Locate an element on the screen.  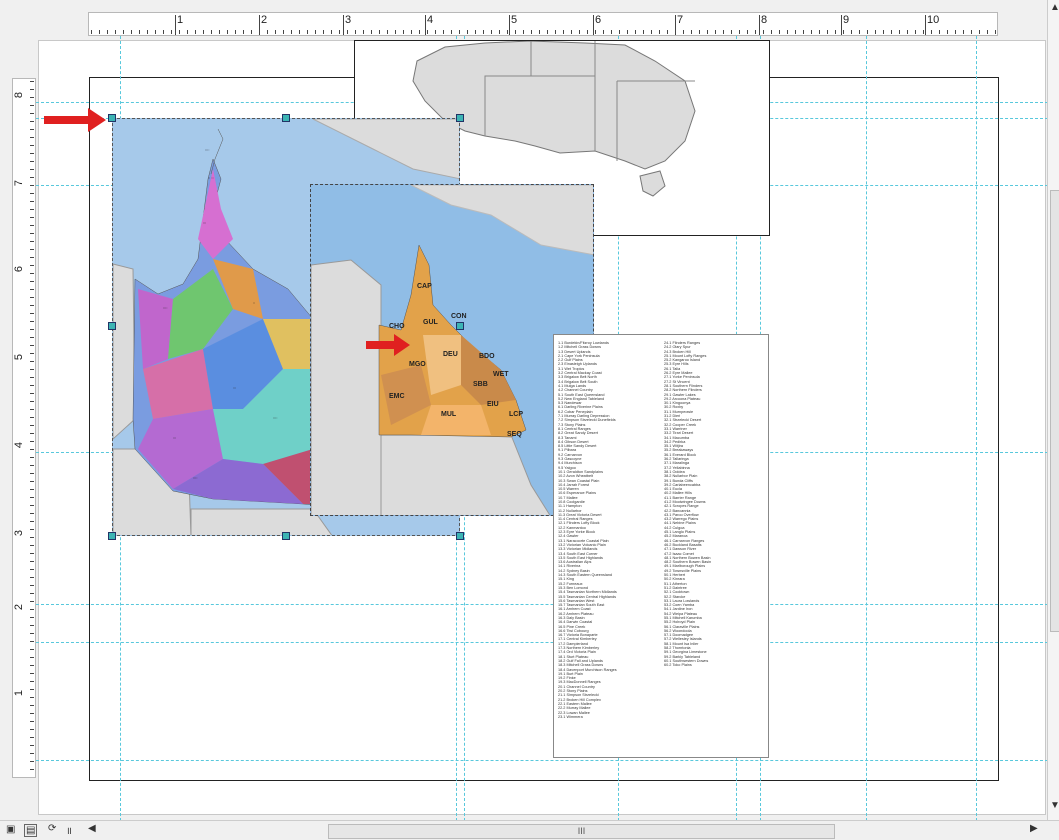
refresh-icon: ⟳ is located at coordinates (52, 828).